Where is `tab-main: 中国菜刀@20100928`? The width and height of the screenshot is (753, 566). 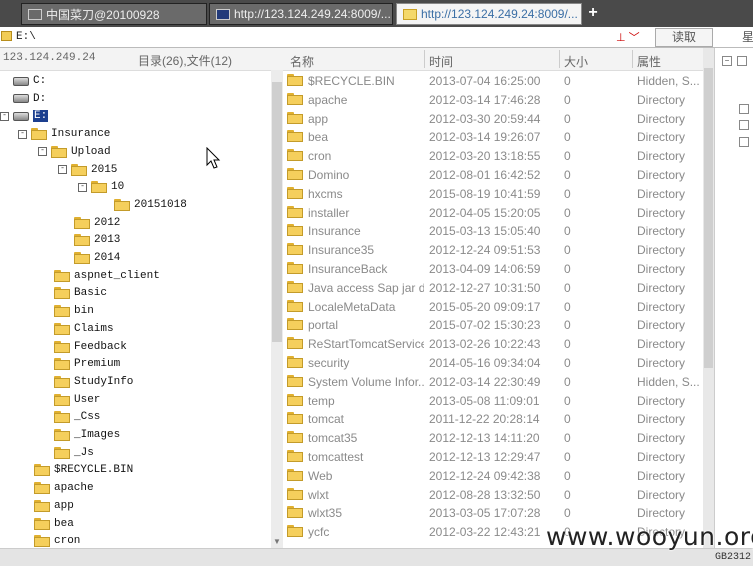
tab-main: 中国菜刀@20100928 is located at coordinates (114, 14).